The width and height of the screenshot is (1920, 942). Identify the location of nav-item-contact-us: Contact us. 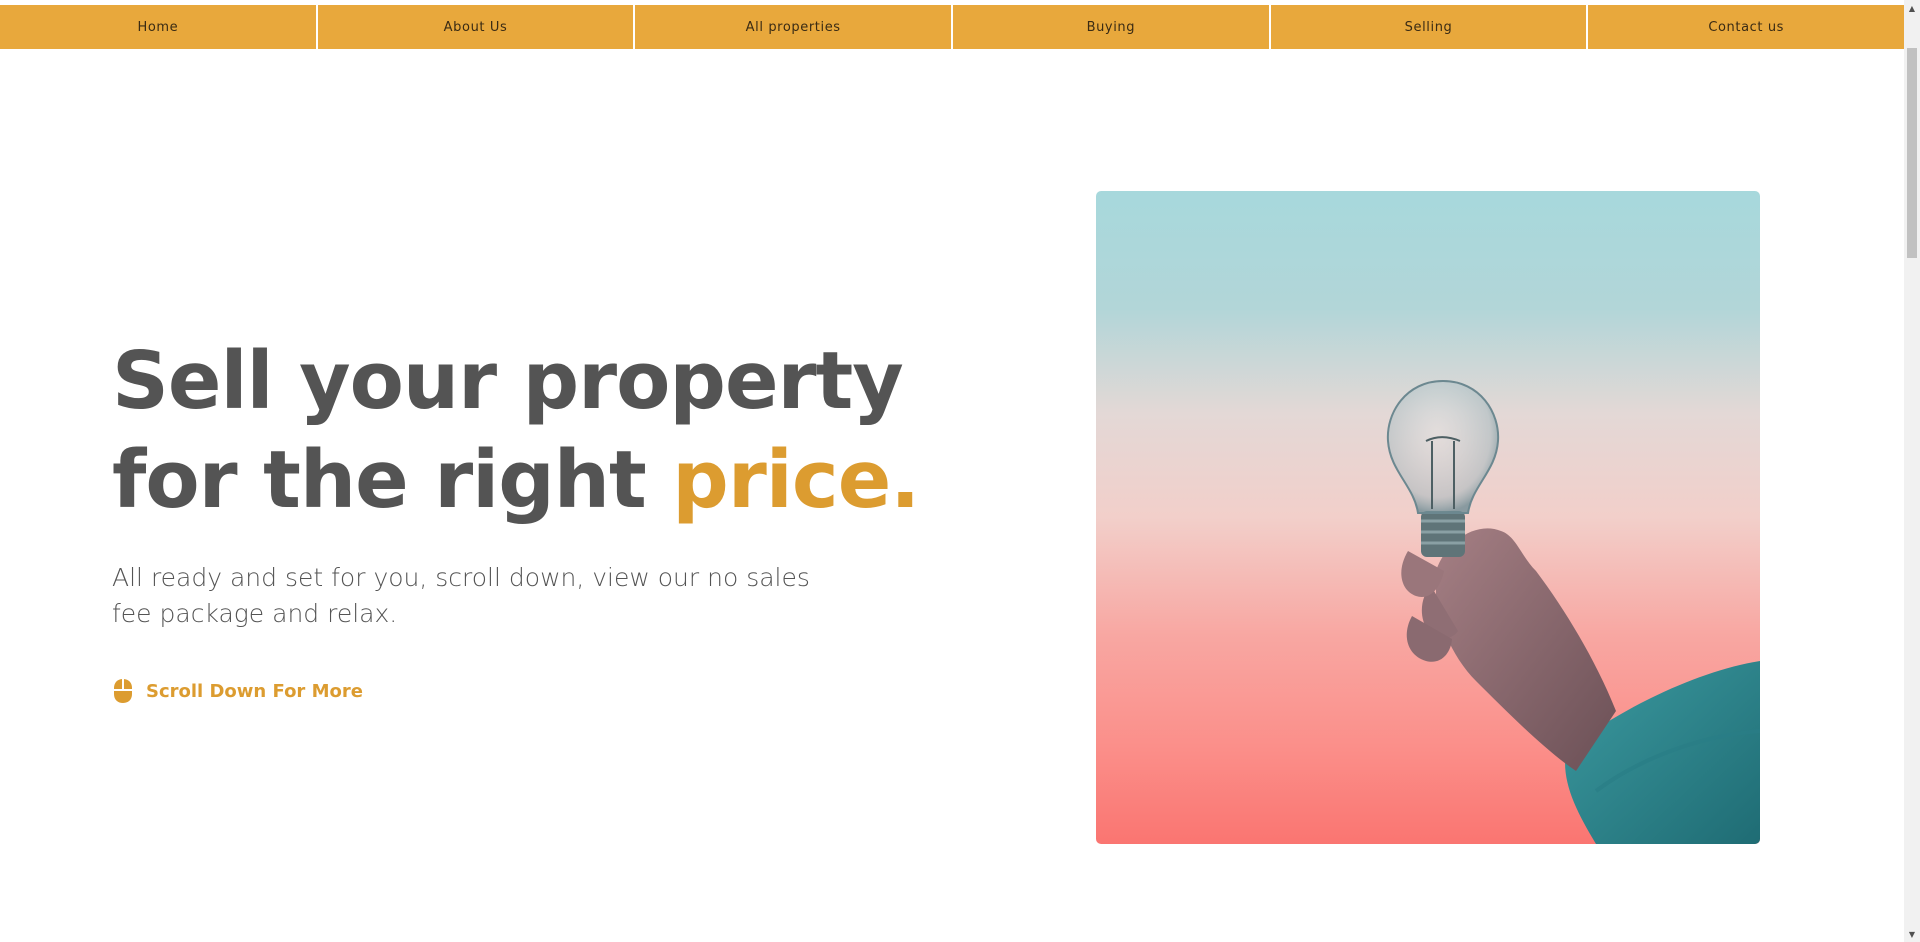
(1746, 27).